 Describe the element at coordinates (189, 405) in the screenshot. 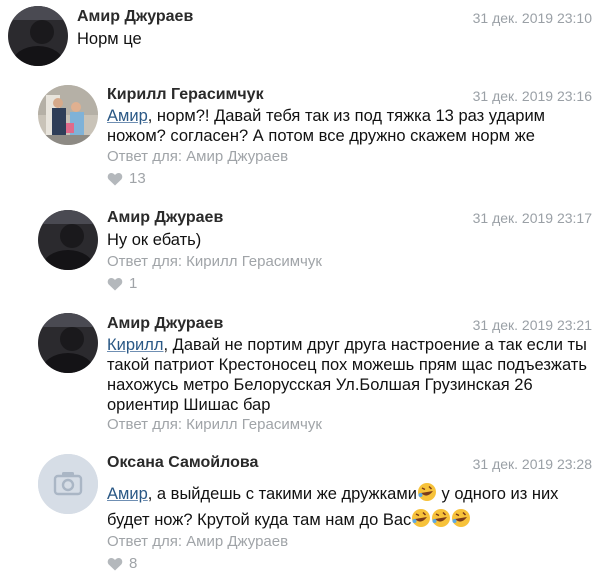

I see `comment-text-line4: ориентир Шишас бар` at that location.